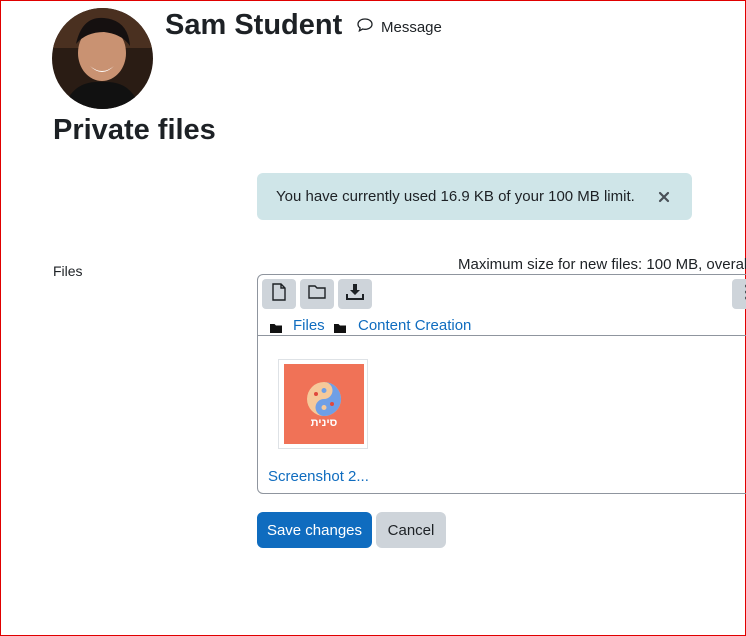  I want to click on user-name: Sam Student, so click(254, 25).